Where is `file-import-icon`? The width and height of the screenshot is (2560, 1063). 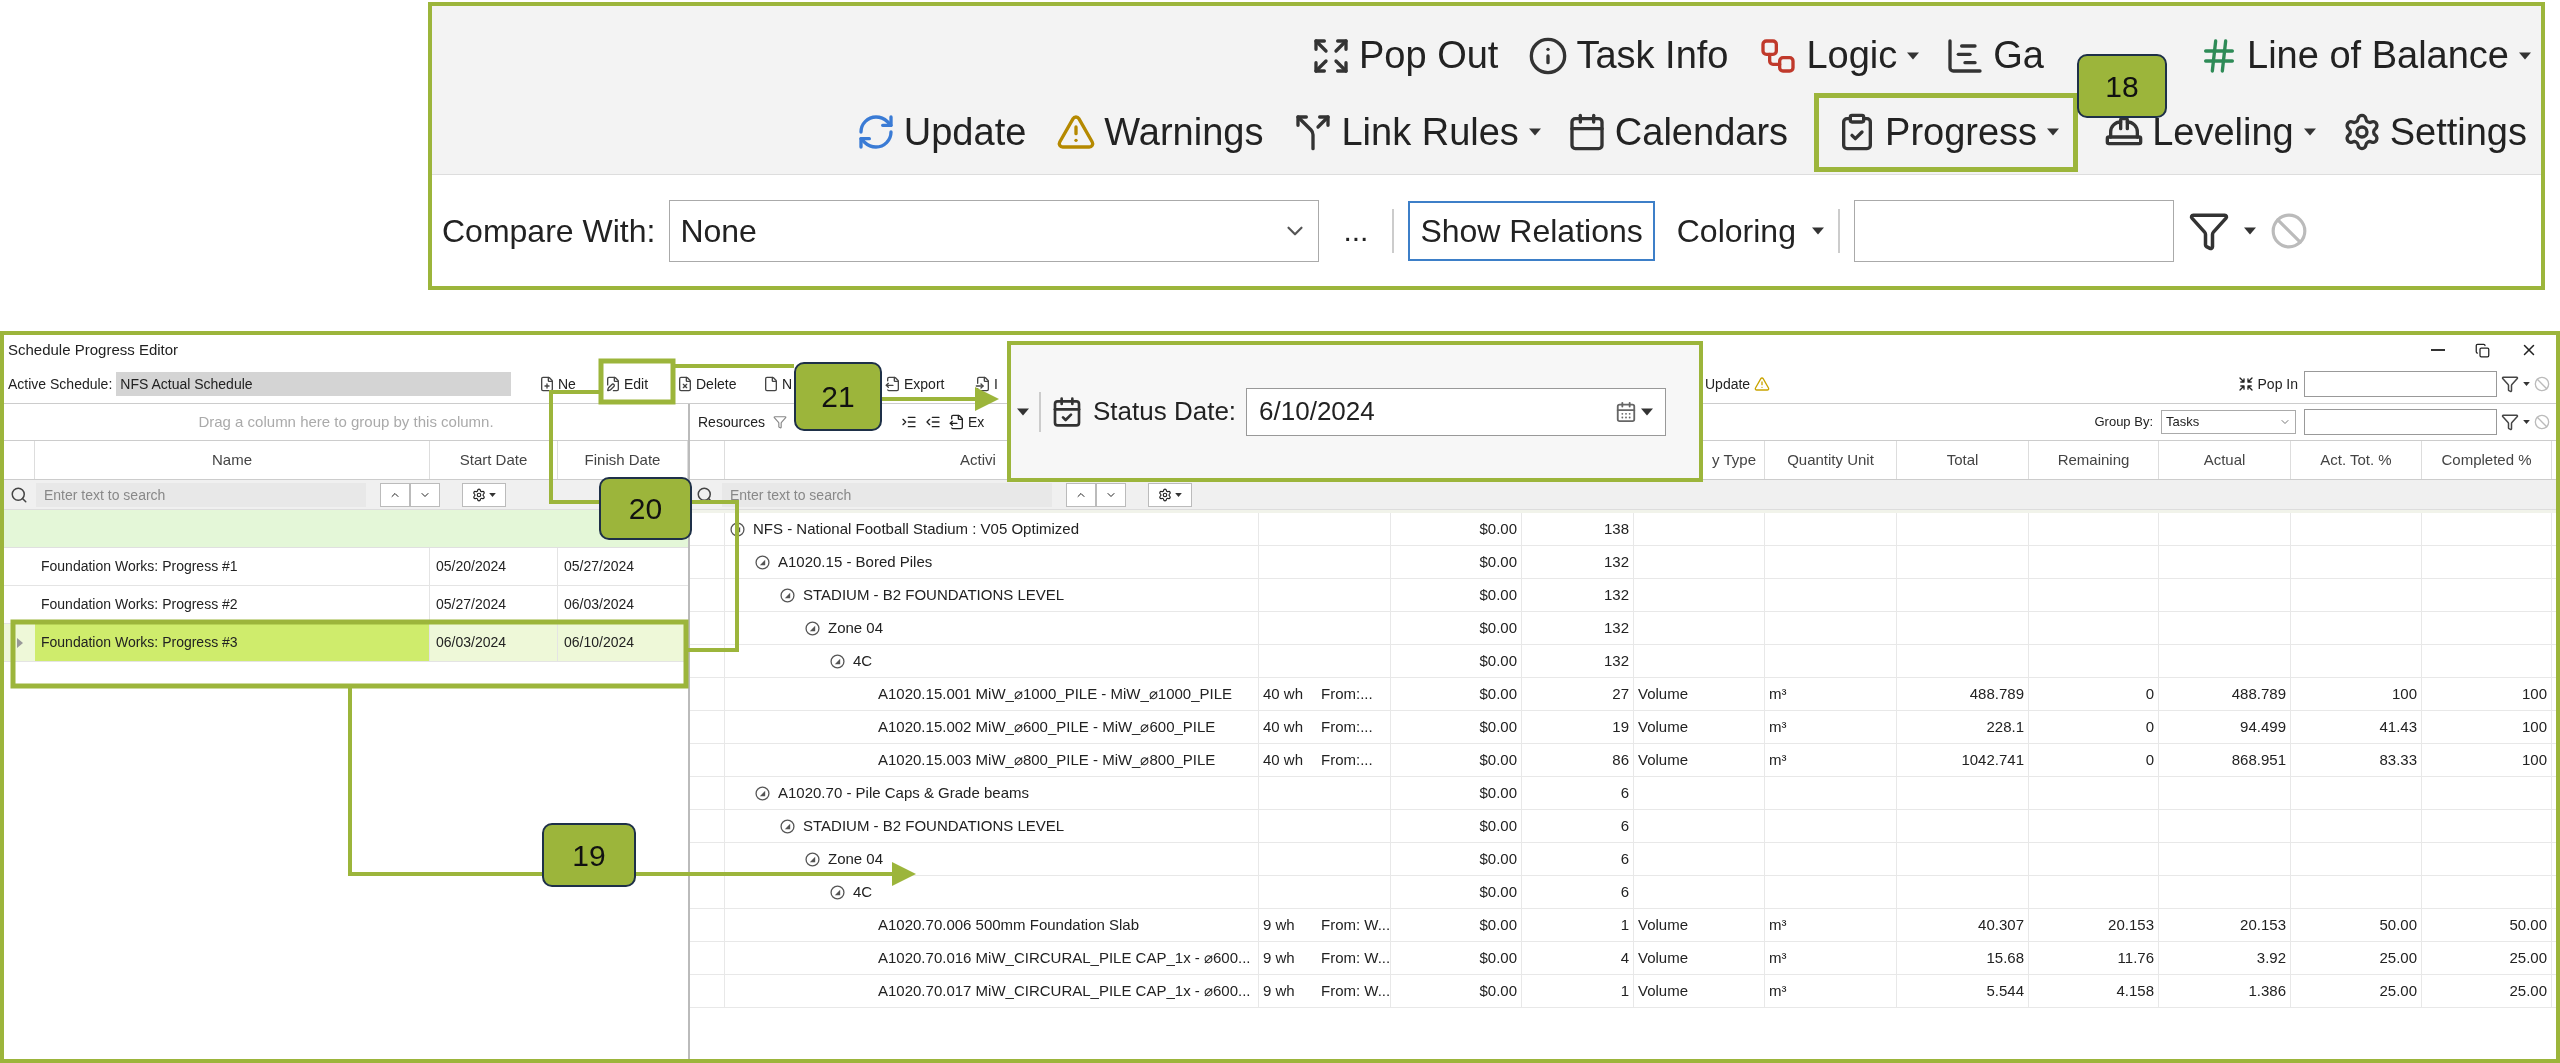 file-import-icon is located at coordinates (983, 384).